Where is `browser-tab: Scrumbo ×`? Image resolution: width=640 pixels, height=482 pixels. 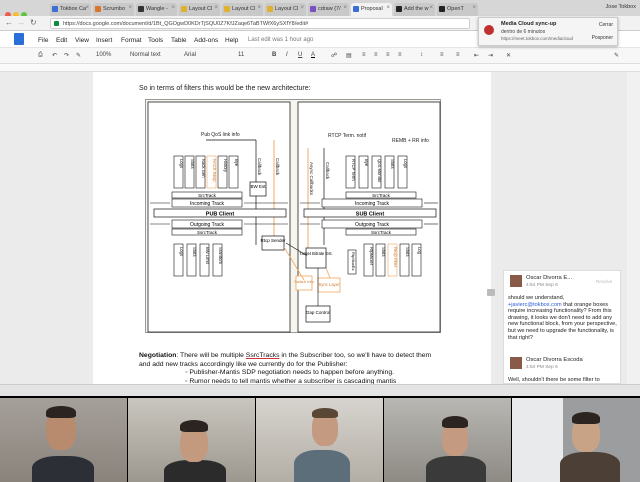 browser-tab: Scrumbo × is located at coordinates (113, 9).